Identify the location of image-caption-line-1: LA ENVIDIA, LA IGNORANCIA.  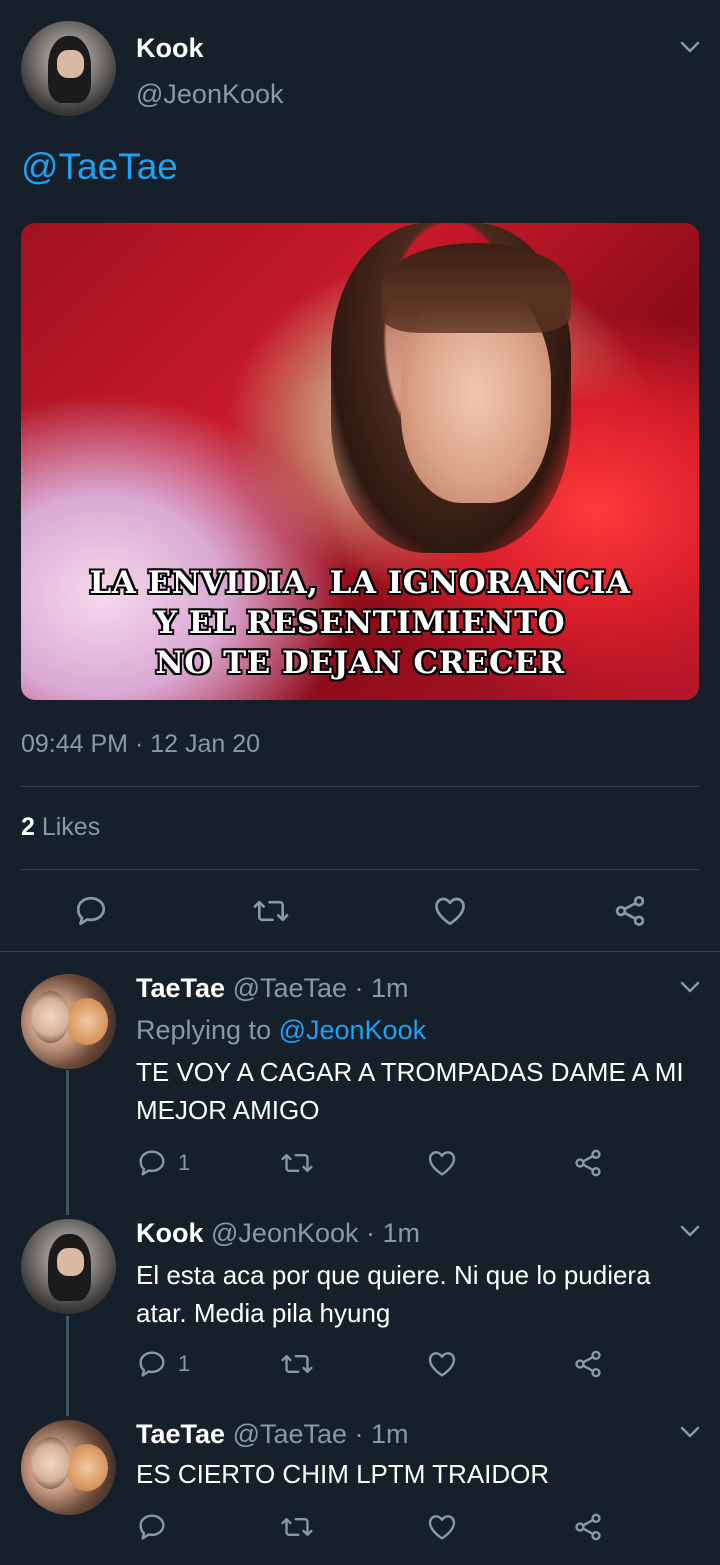
(360, 583).